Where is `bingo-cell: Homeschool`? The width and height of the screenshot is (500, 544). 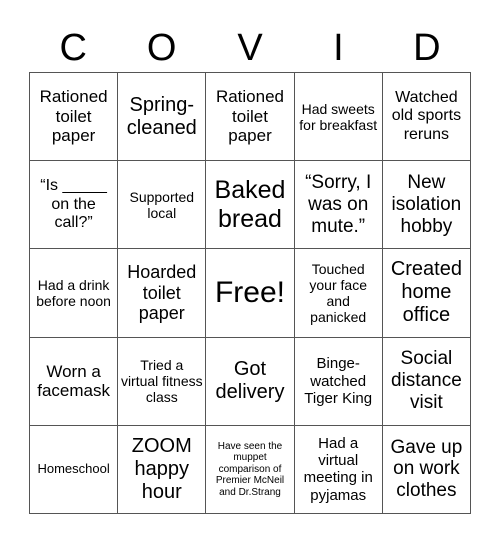
bingo-cell: Homeschool is located at coordinates (74, 469).